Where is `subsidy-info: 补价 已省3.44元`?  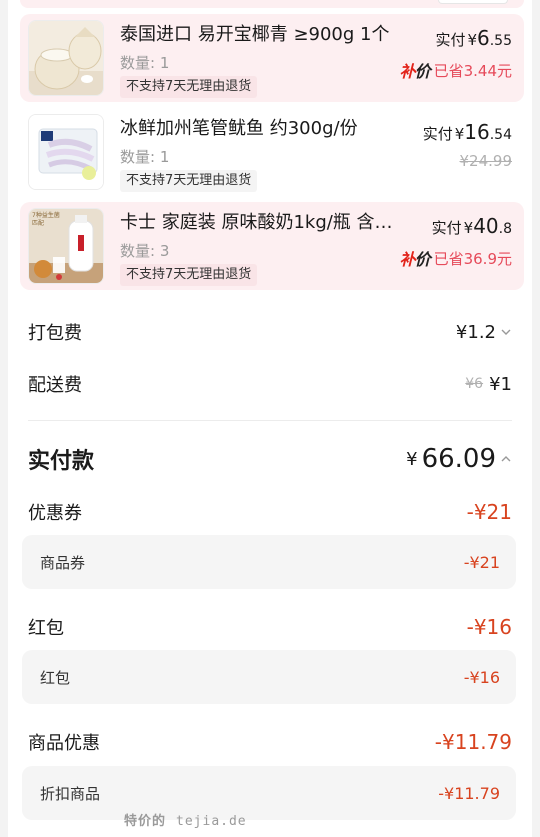 subsidy-info: 补价 已省3.44元 is located at coordinates (456, 70).